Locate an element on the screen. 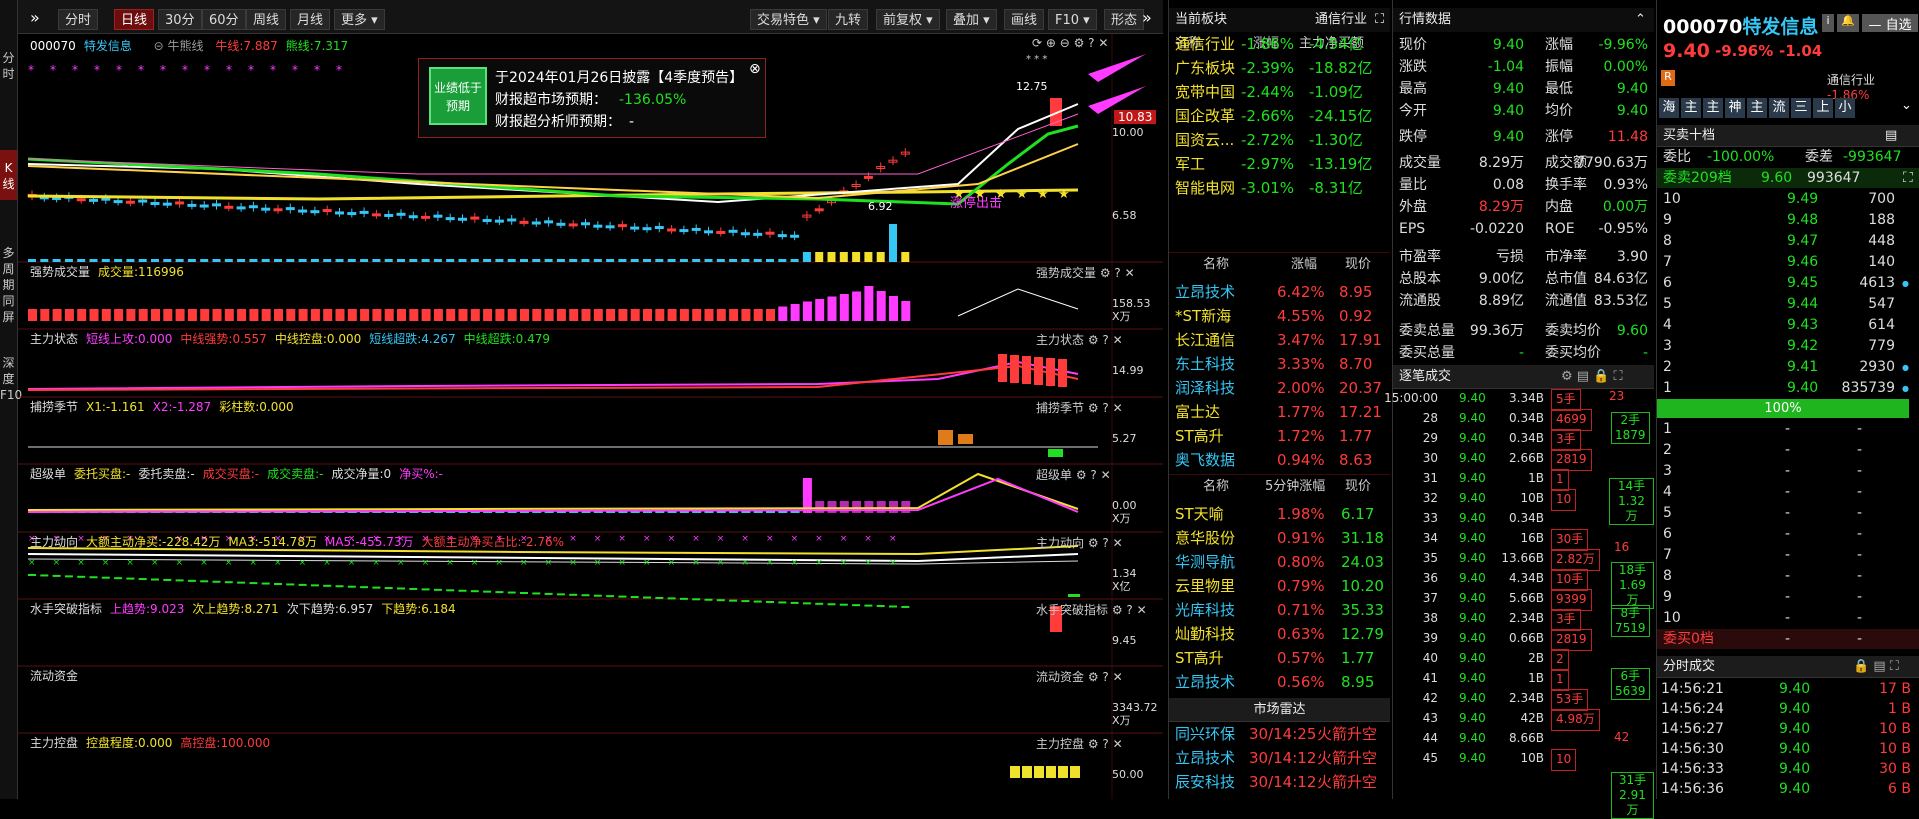 Image resolution: width=1919 pixels, height=819 pixels. radar-row: 立昂技术 30/14:12 火箭升空 is located at coordinates (1279, 758).